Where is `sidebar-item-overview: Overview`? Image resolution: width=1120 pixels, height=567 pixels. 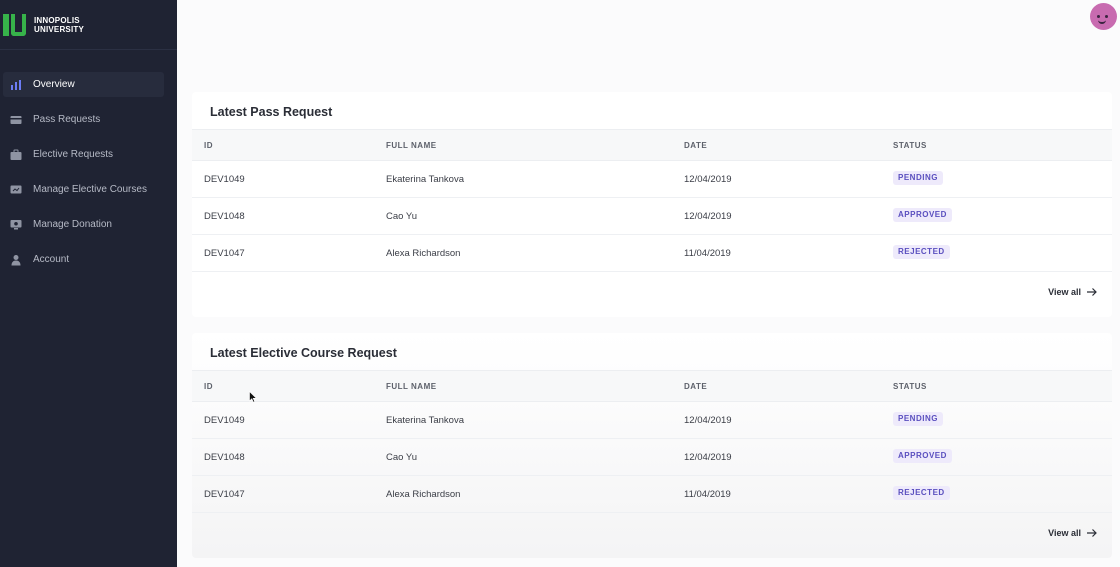
sidebar-item-overview: Overview is located at coordinates (83, 84).